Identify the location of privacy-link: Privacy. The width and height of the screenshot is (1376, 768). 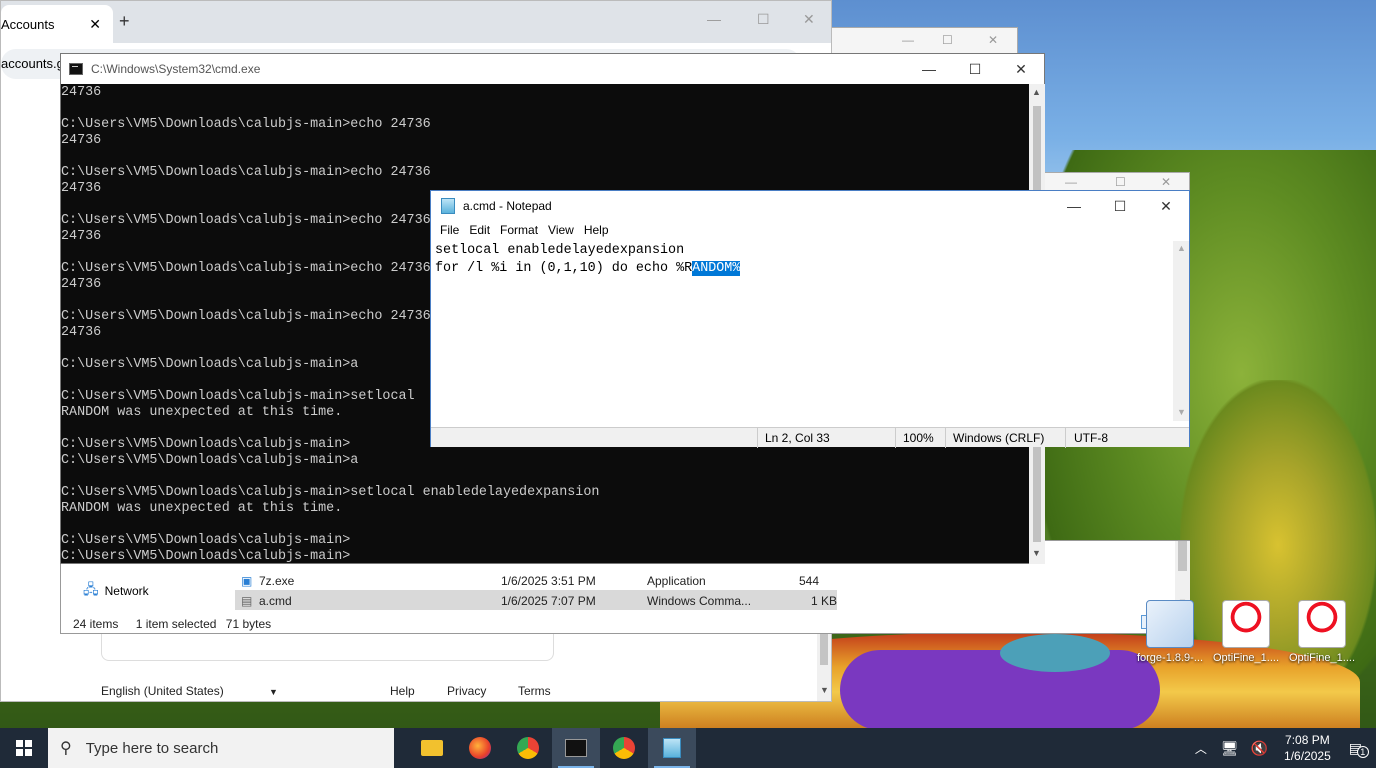
(466, 691).